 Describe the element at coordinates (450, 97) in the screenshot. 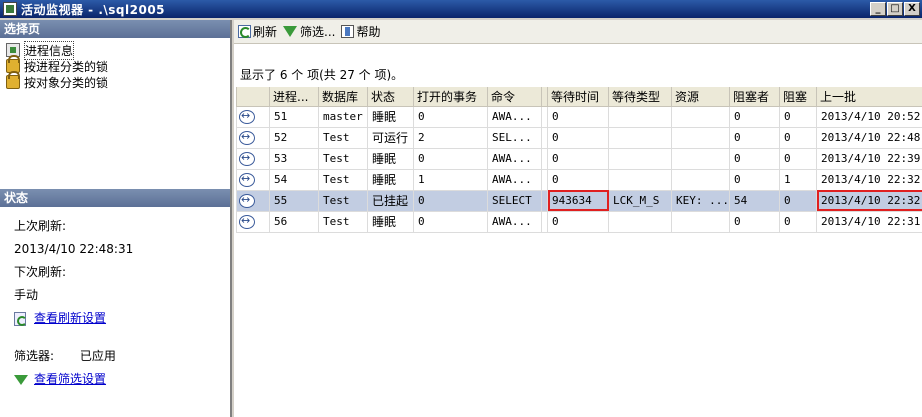

I see `col-header-open-transactions: 打开的事务` at that location.